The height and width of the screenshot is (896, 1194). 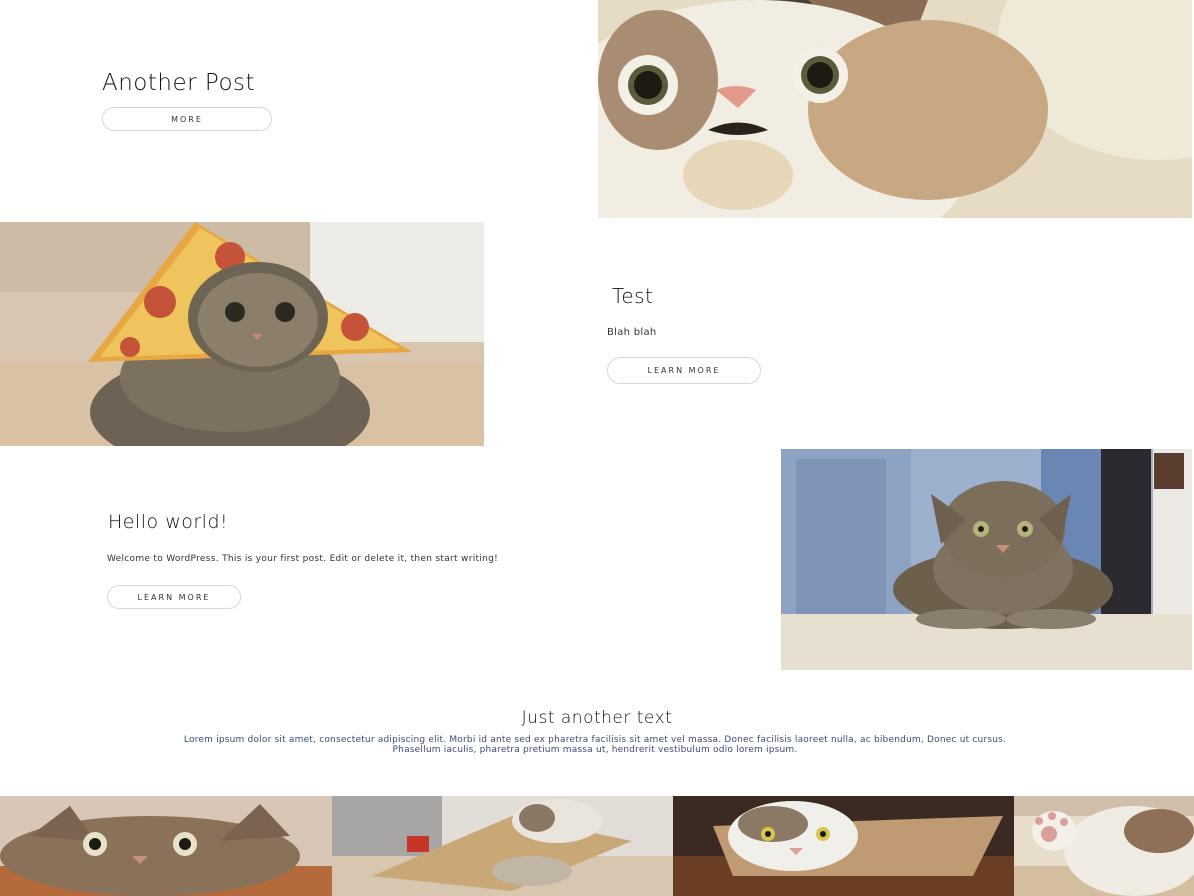 What do you see at coordinates (166, 846) in the screenshot?
I see `peeking-cat-photo` at bounding box center [166, 846].